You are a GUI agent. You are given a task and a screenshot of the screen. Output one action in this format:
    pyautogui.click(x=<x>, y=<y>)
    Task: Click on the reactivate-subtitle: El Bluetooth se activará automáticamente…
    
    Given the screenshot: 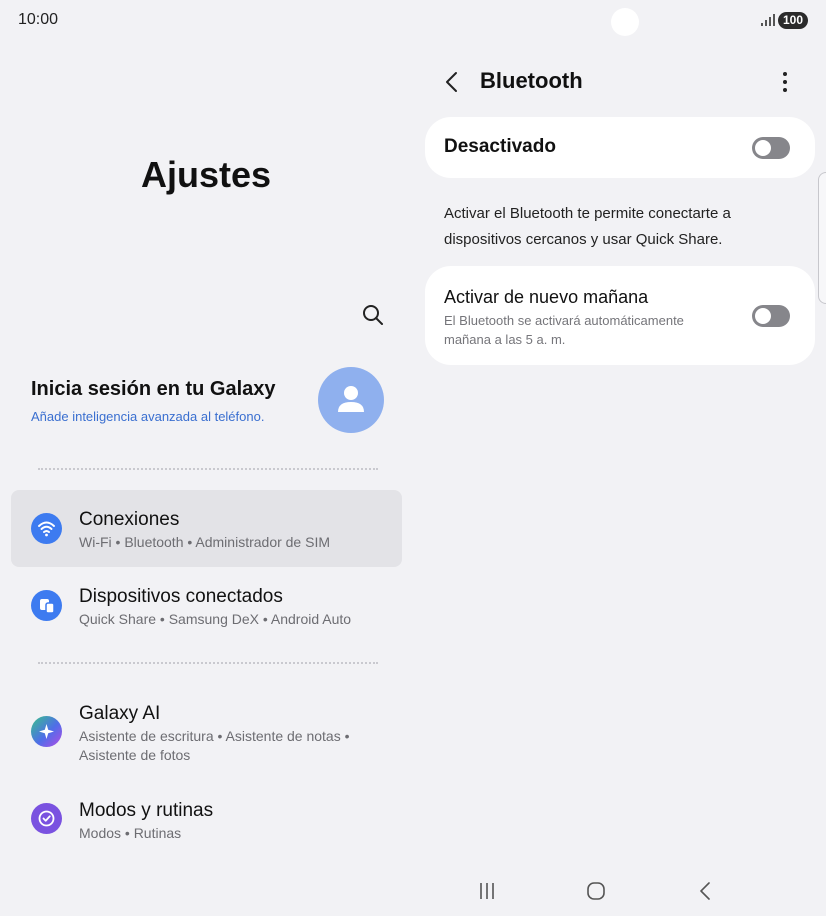 What is the action you would take?
    pyautogui.click(x=564, y=330)
    